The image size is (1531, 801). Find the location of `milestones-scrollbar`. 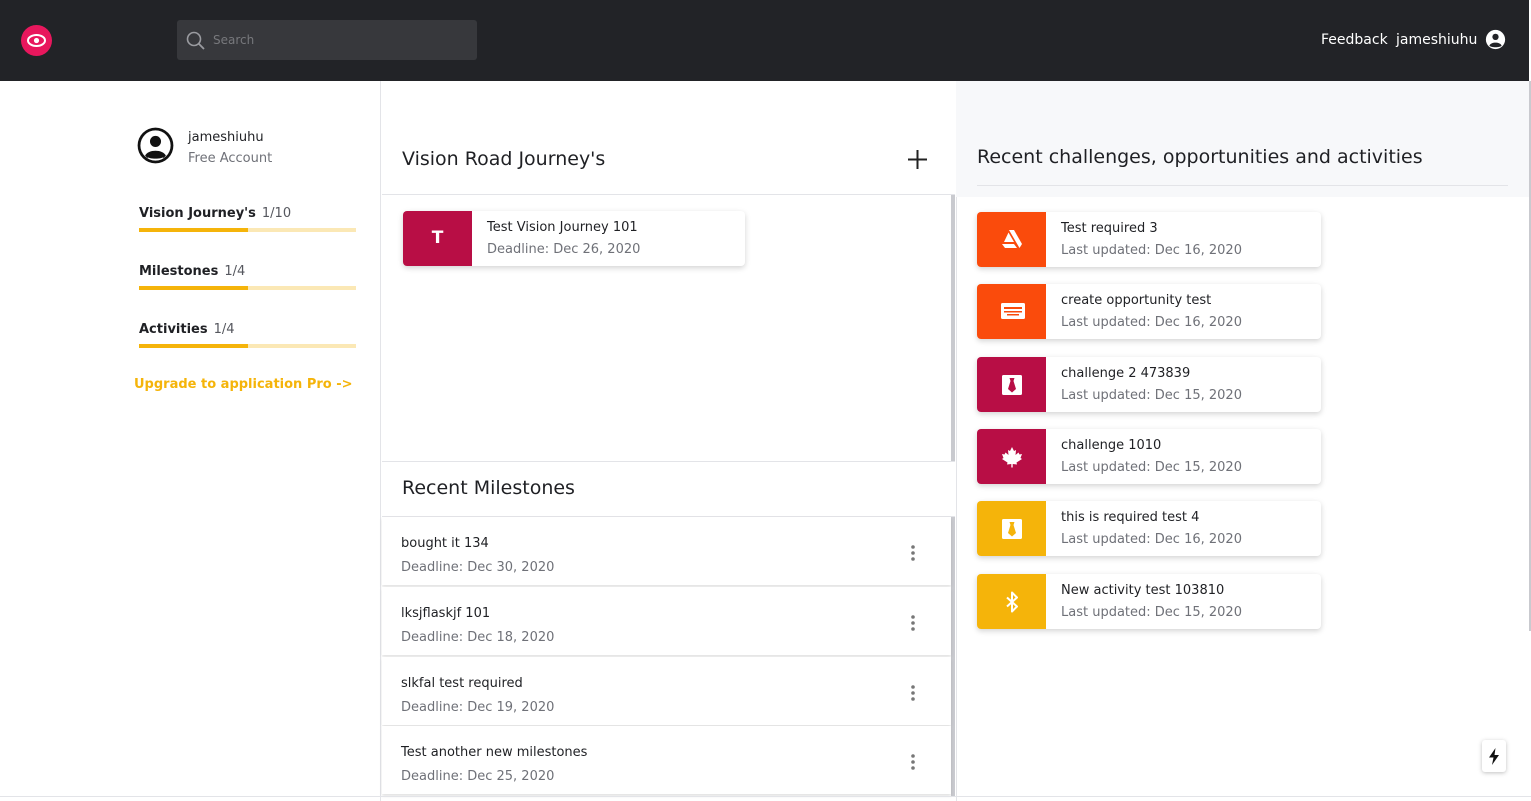

milestones-scrollbar is located at coordinates (953, 656).